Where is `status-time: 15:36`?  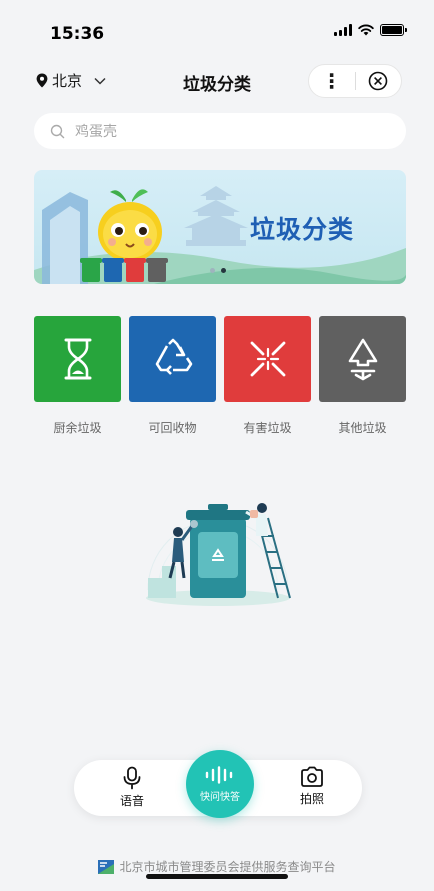
status-time: 15:36 is located at coordinates (77, 34).